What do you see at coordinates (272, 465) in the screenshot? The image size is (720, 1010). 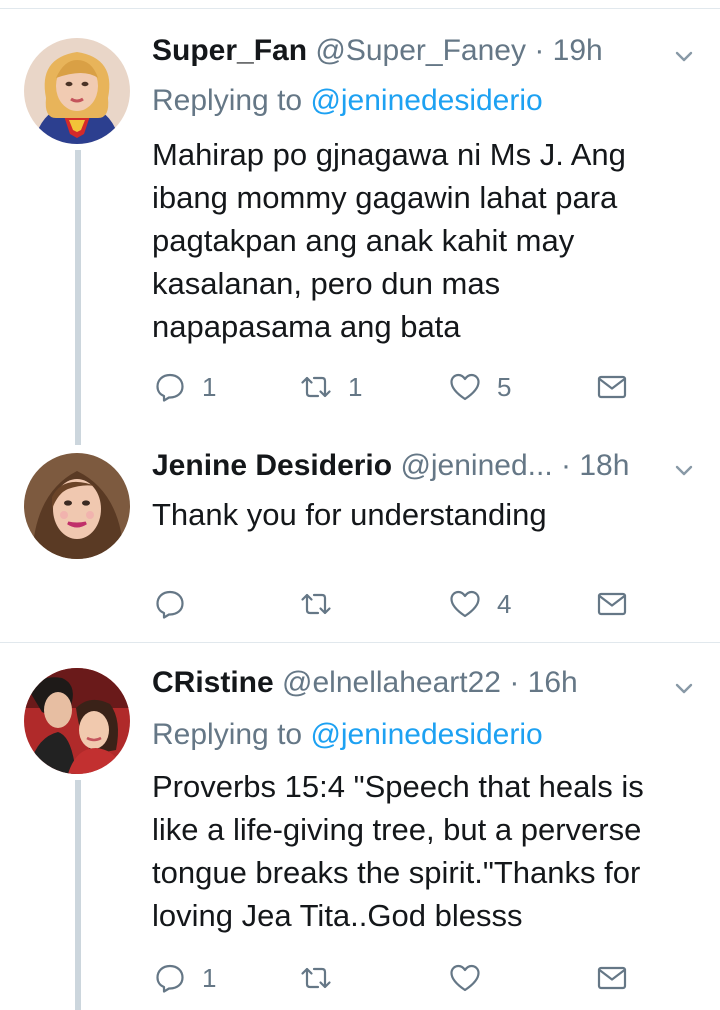 I see `display-name: Jenine Desiderio` at bounding box center [272, 465].